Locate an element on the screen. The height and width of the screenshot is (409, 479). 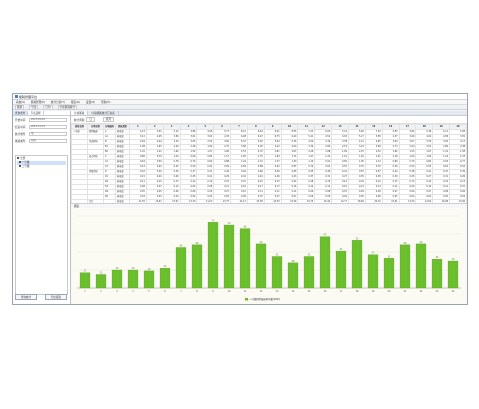
tab-energy: 分项能耗 is located at coordinates (80, 113).